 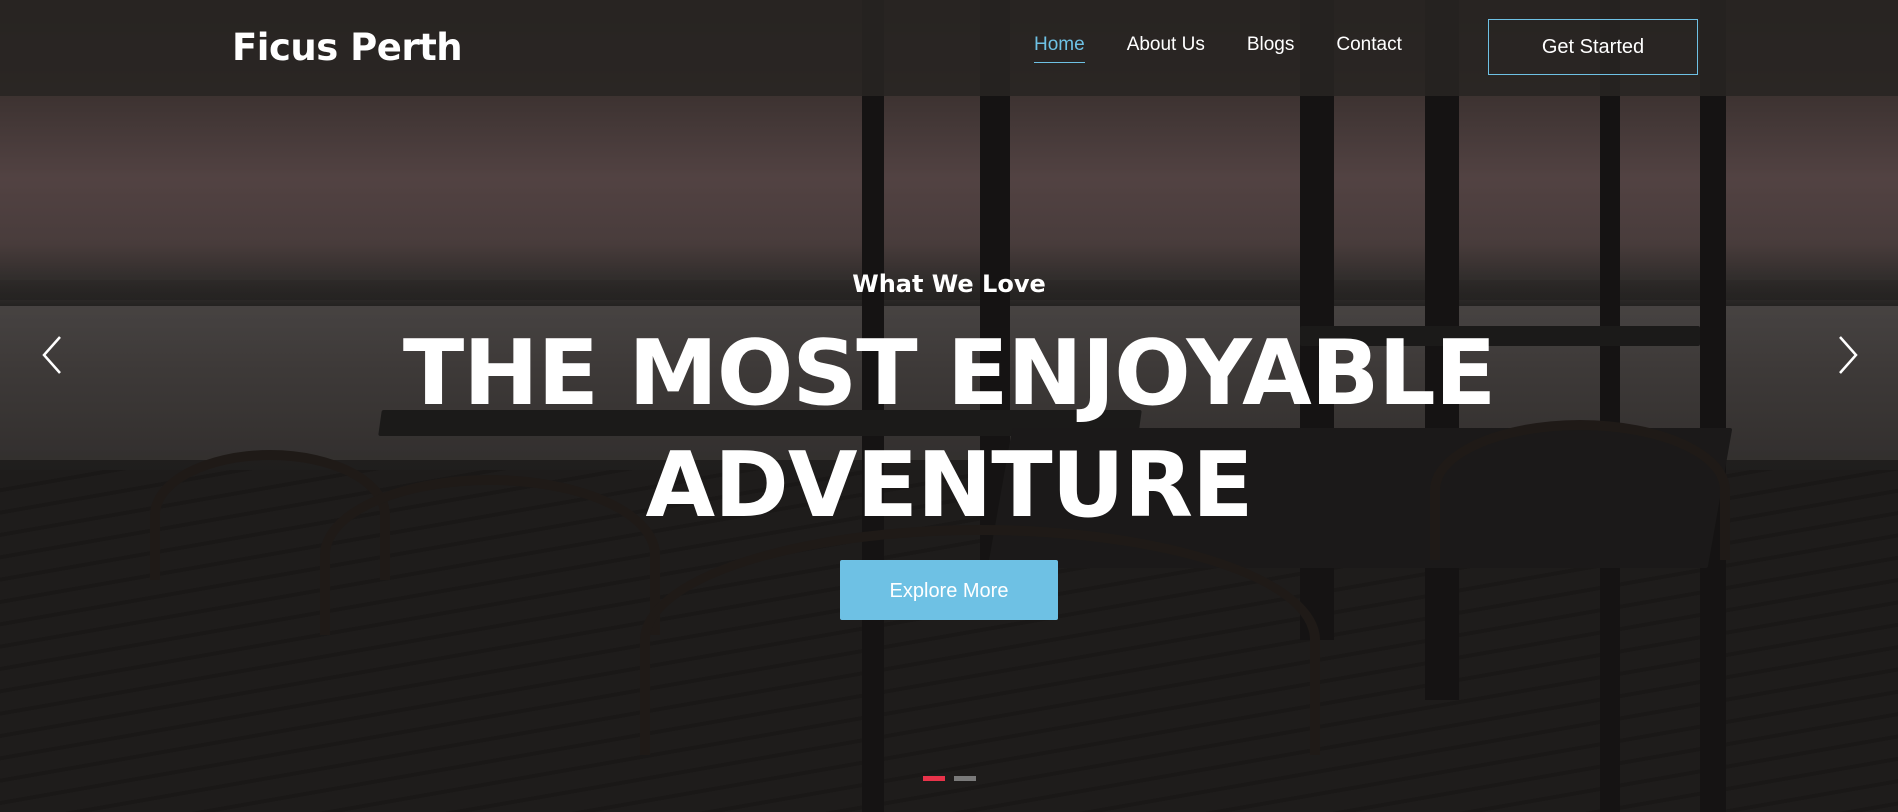 I want to click on site-logo: Ficus Perth, so click(x=347, y=47).